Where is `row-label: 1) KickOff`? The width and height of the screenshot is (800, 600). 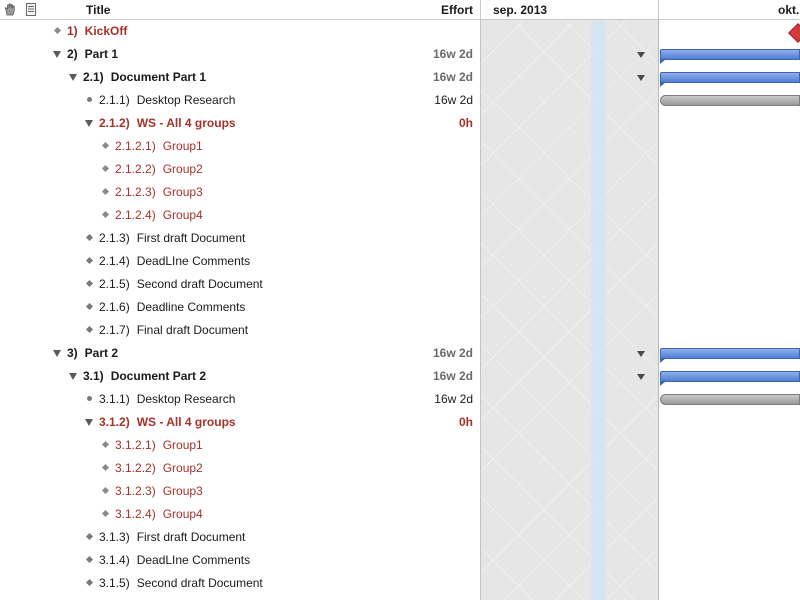
row-label: 1) KickOff is located at coordinates (97, 31).